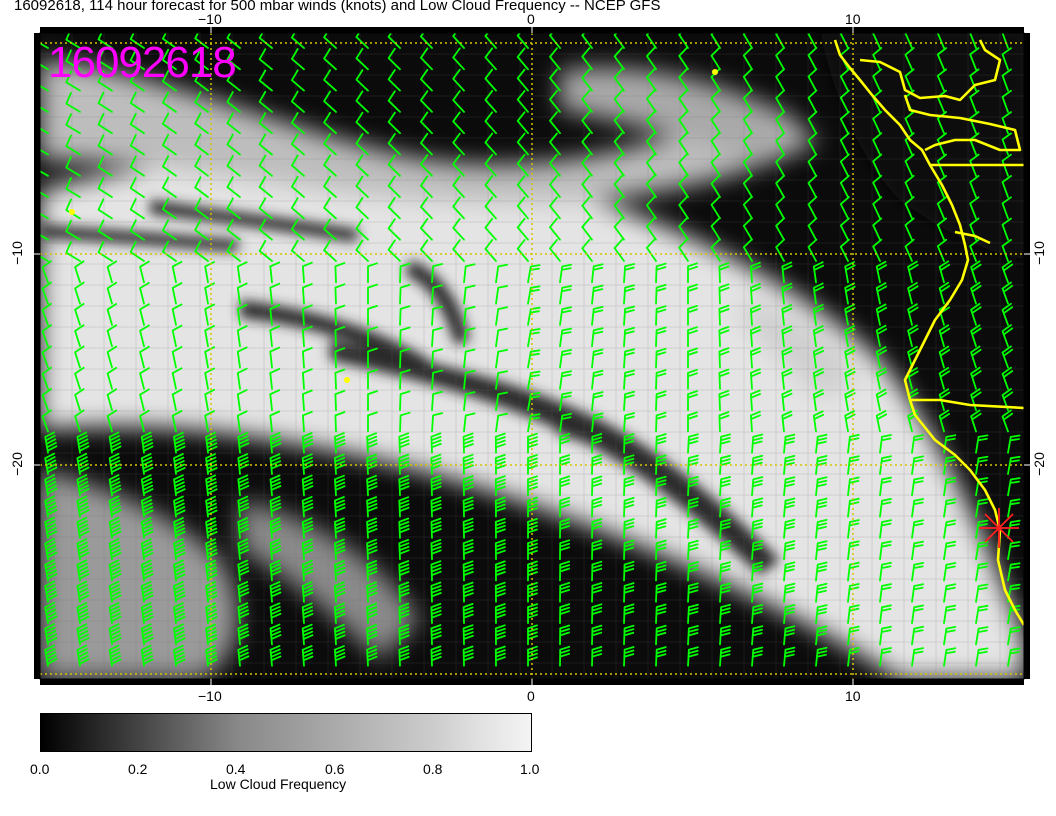 The height and width of the screenshot is (816, 1056). I want to click on colorbar-title: Low Cloud Frequency, so click(278, 784).